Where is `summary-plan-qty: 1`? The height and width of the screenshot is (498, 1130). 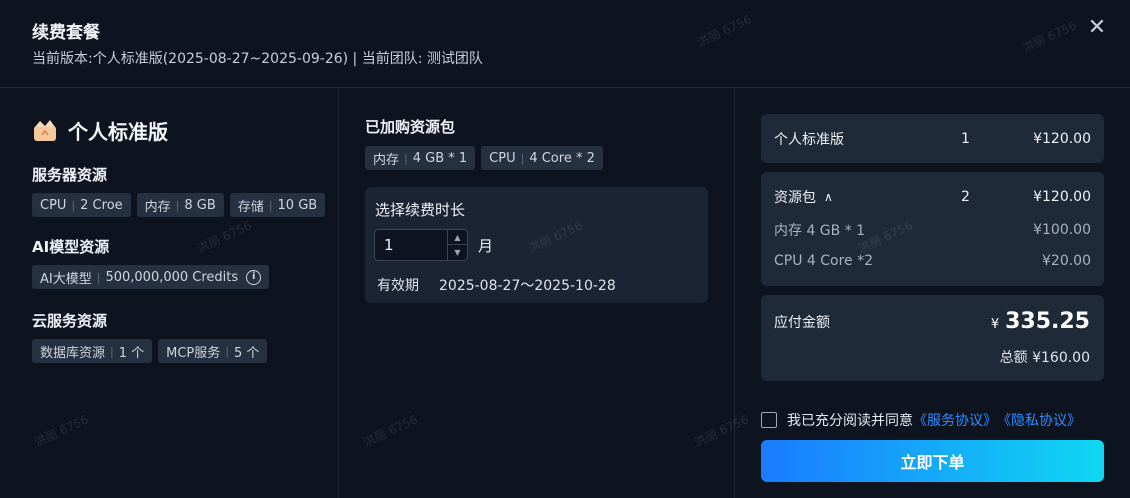
summary-plan-qty: 1 is located at coordinates (965, 139).